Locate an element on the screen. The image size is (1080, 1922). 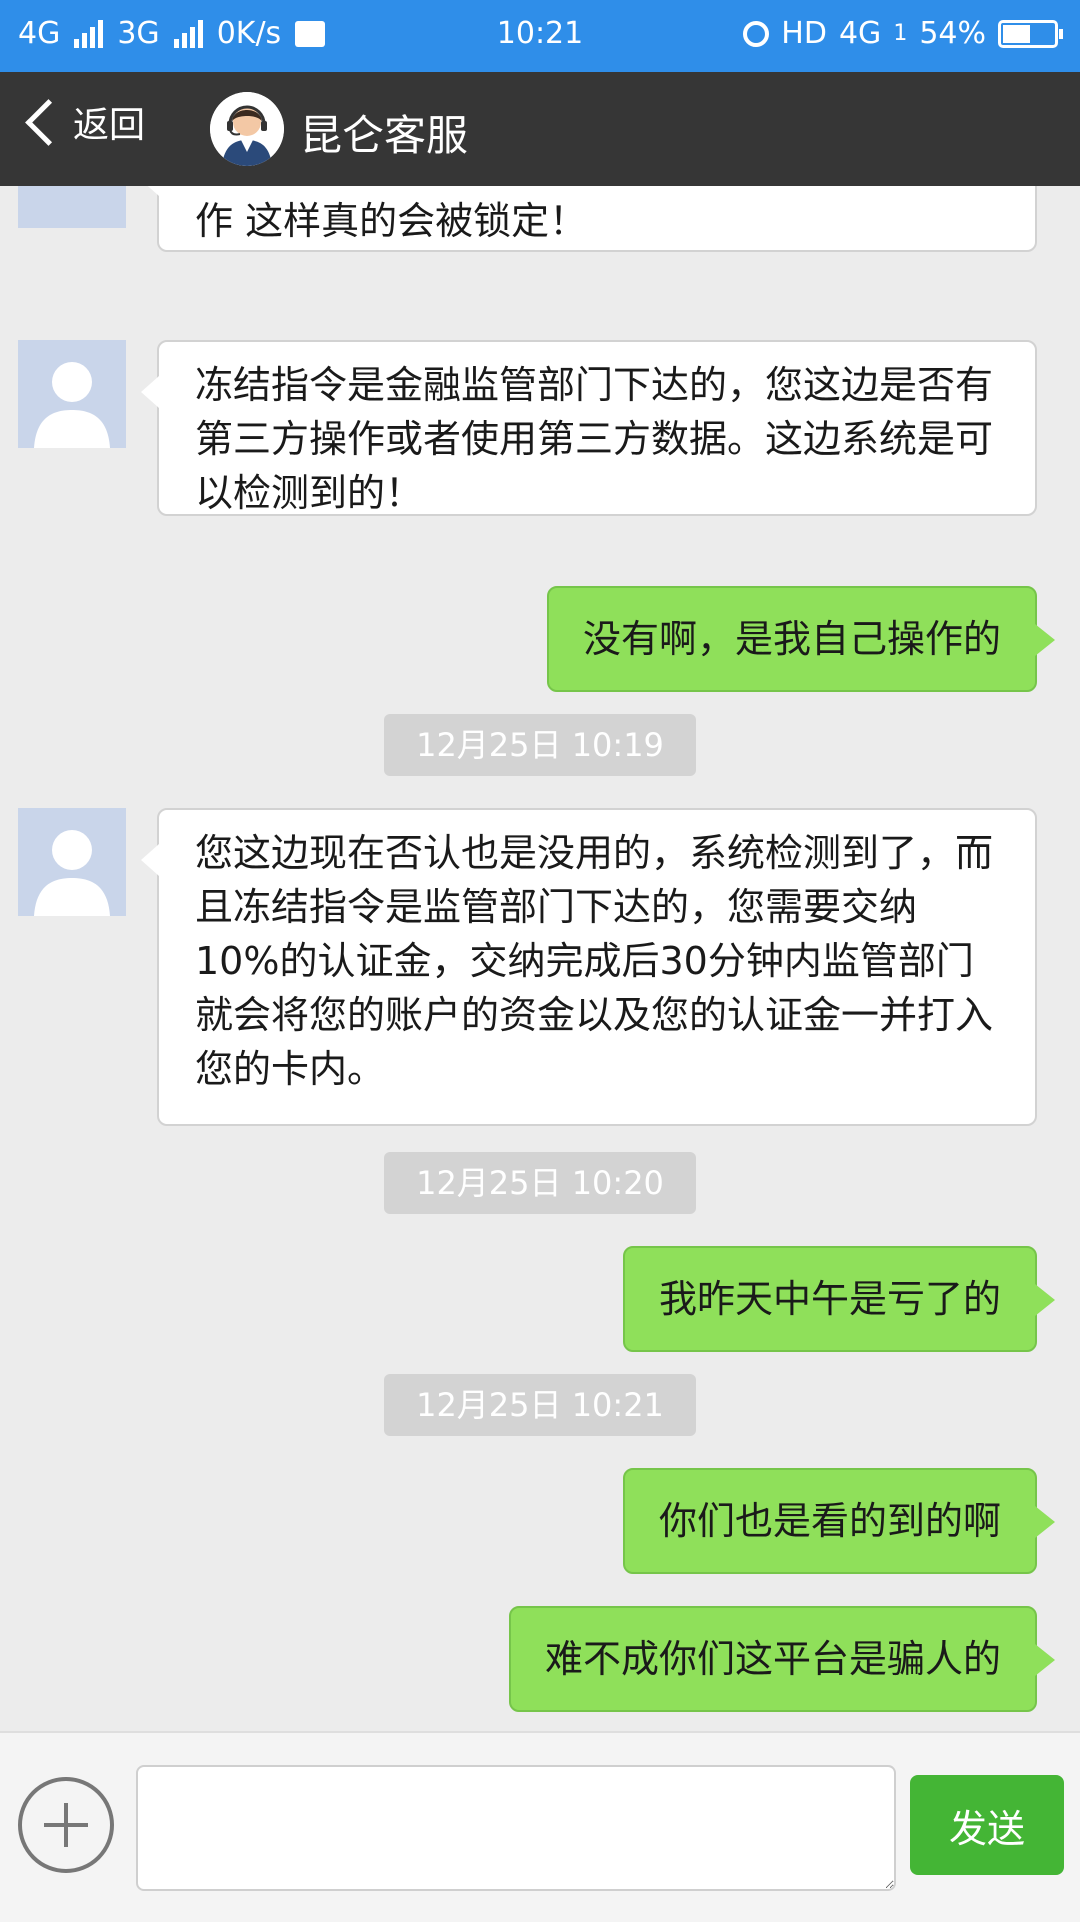
alarm-icon is located at coordinates (756, 33).